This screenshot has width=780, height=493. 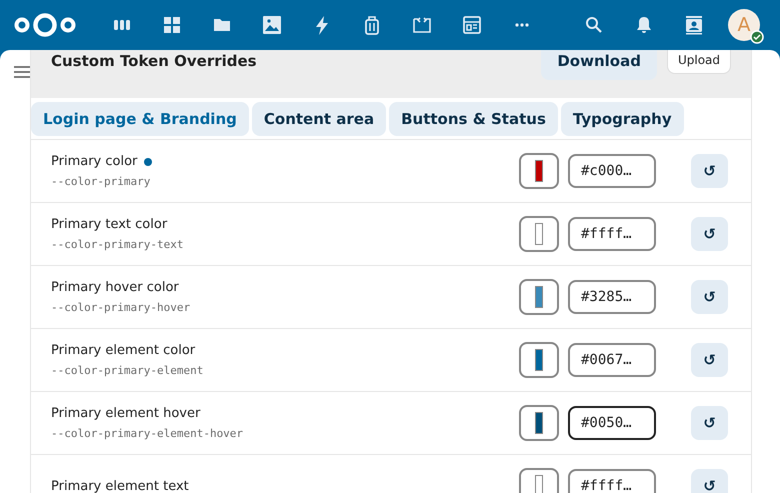 What do you see at coordinates (127, 370) in the screenshot?
I see `token-variable: --color-primary-element` at bounding box center [127, 370].